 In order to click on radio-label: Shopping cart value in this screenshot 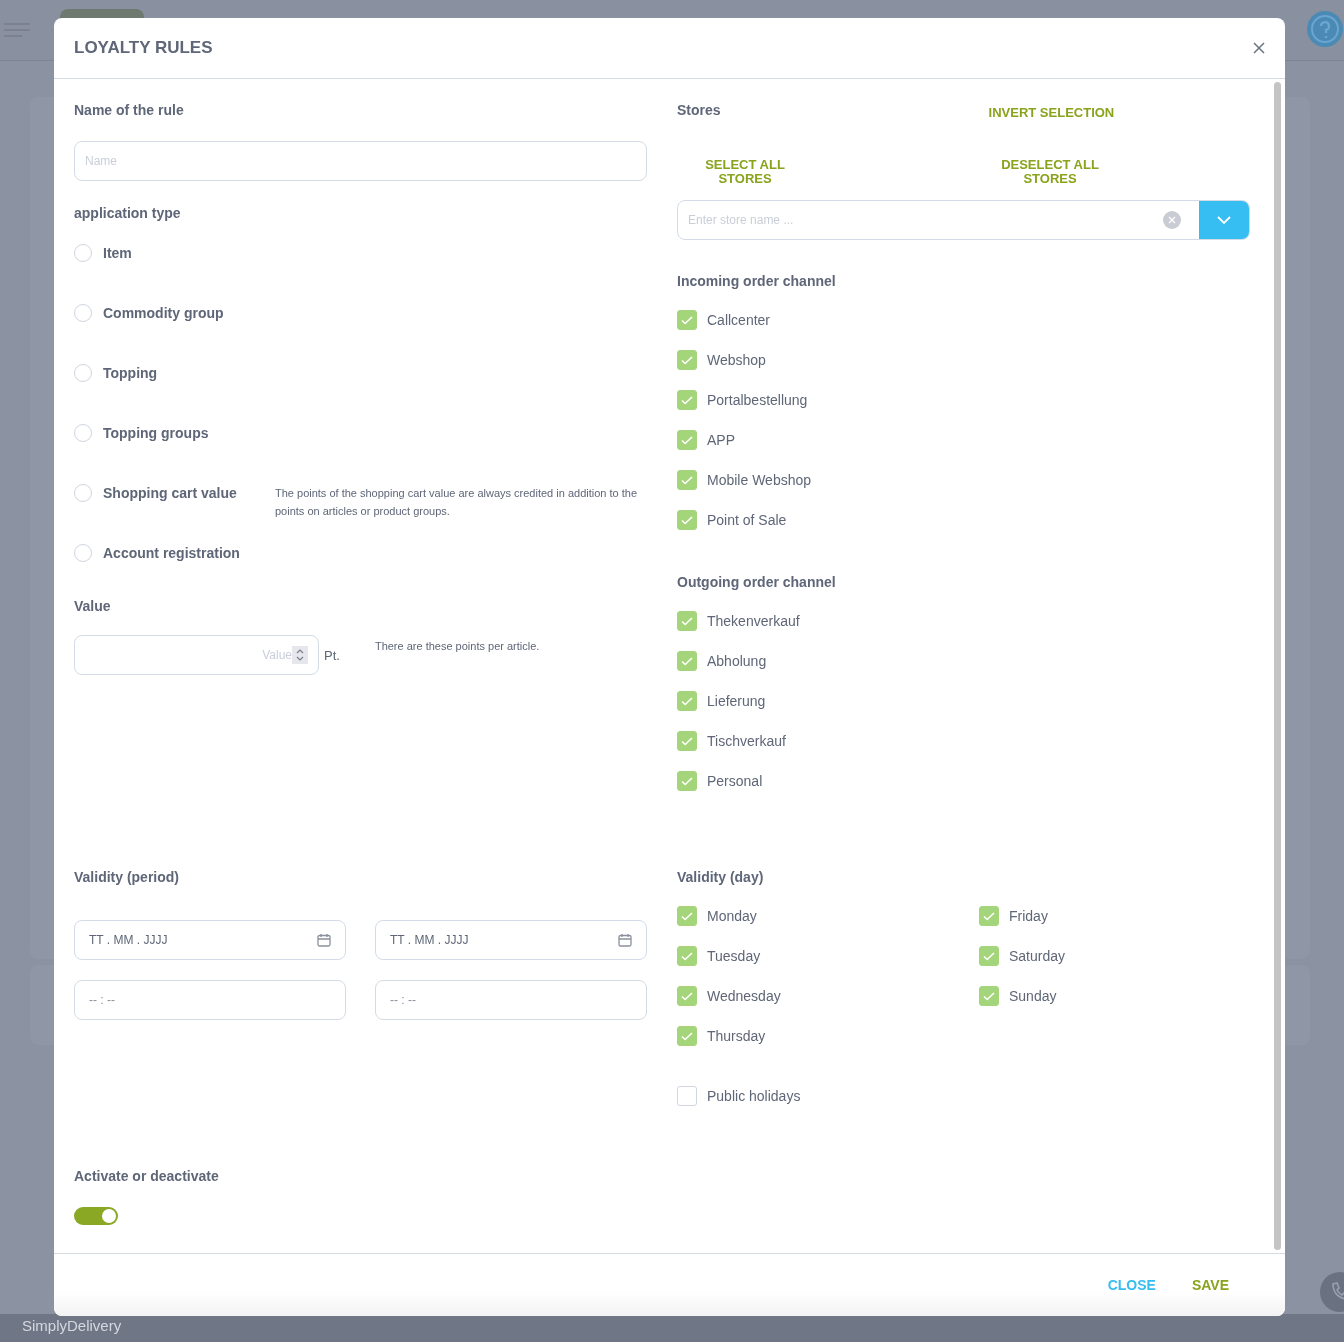, I will do `click(170, 493)`.